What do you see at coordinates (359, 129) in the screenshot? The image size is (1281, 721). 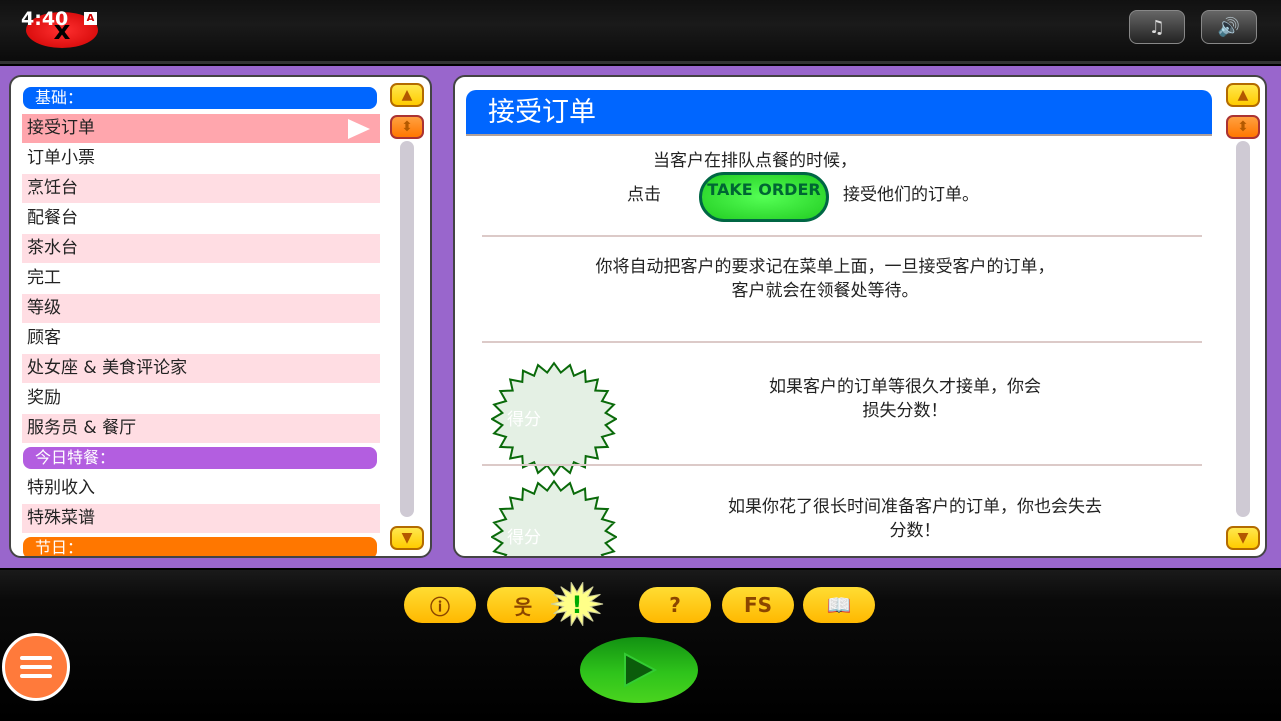 I see `selected-arrow-icon` at bounding box center [359, 129].